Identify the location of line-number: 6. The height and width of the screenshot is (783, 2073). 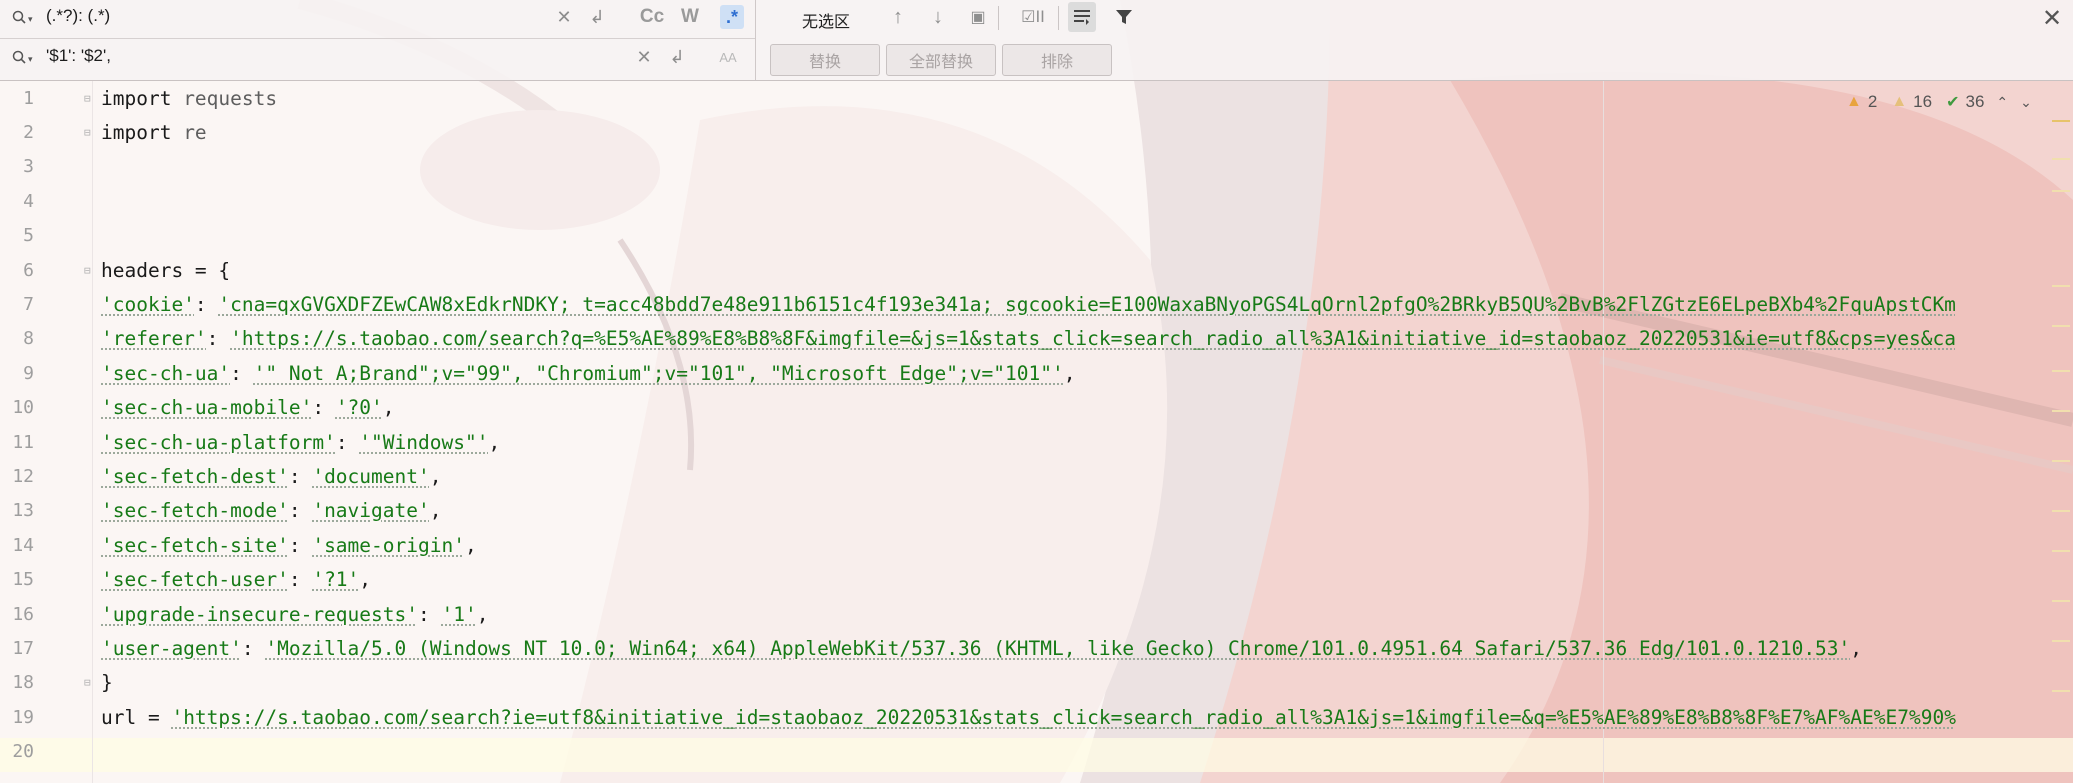
(28, 270).